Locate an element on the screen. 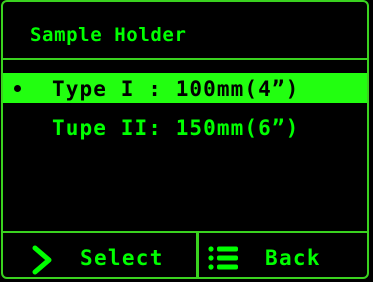 The height and width of the screenshot is (282, 373). back-button-label: Back is located at coordinates (293, 258).